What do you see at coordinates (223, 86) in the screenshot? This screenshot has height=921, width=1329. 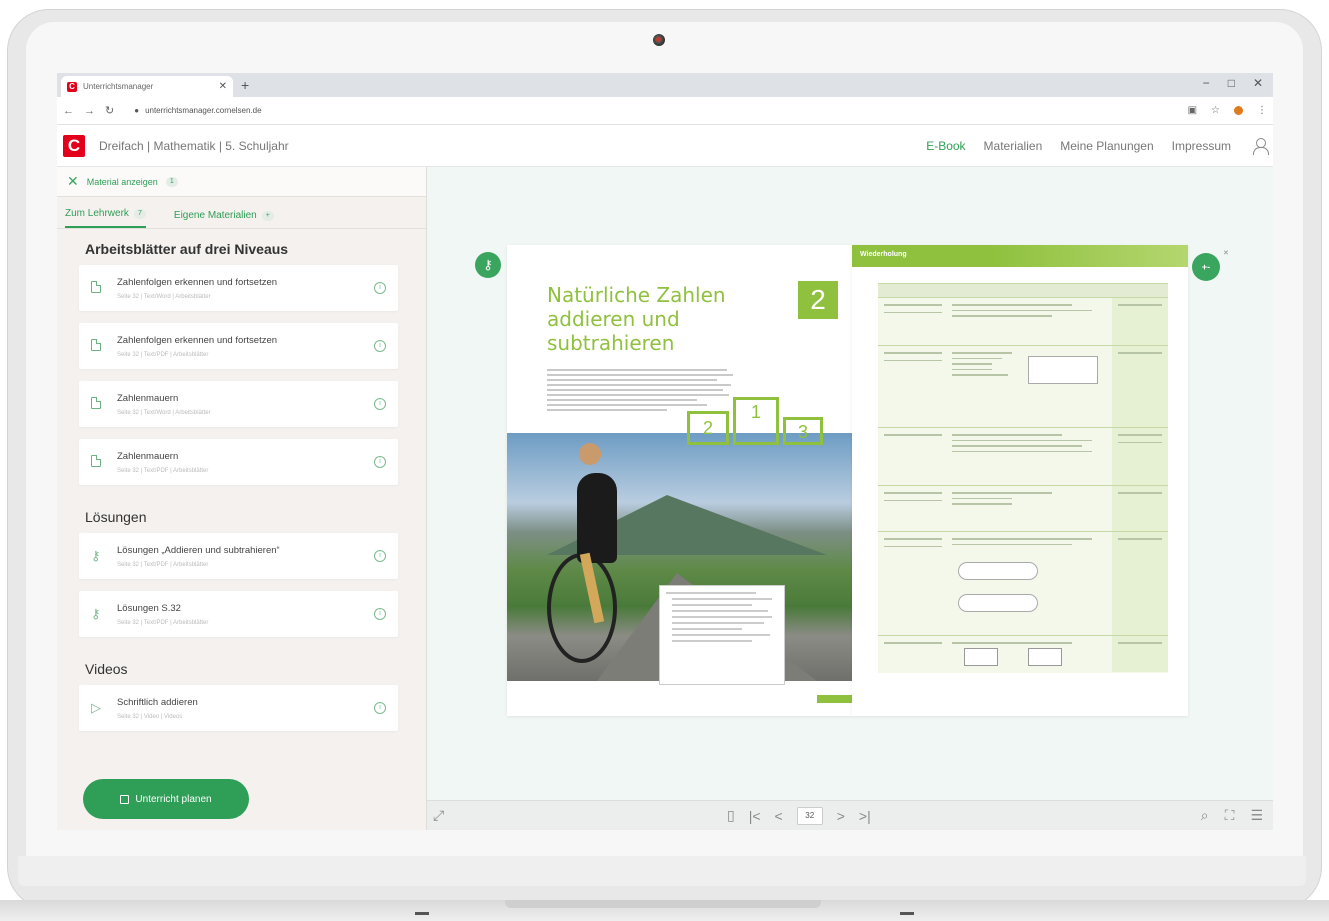 I see `close-tab-icon: ✕` at bounding box center [223, 86].